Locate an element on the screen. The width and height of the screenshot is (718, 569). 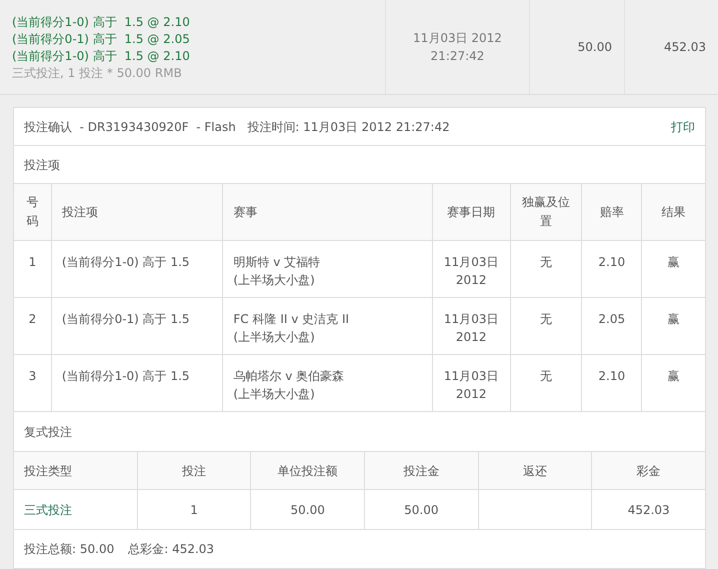
section-title: 投注项 is located at coordinates (42, 165).